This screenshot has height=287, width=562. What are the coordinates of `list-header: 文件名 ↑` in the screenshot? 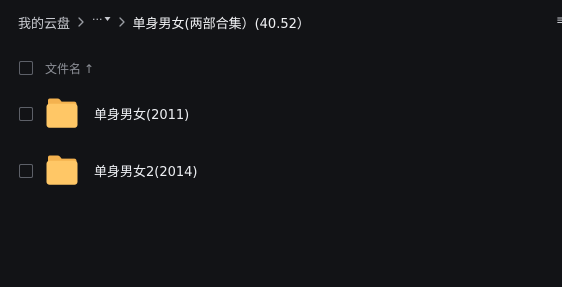 It's located at (281, 68).